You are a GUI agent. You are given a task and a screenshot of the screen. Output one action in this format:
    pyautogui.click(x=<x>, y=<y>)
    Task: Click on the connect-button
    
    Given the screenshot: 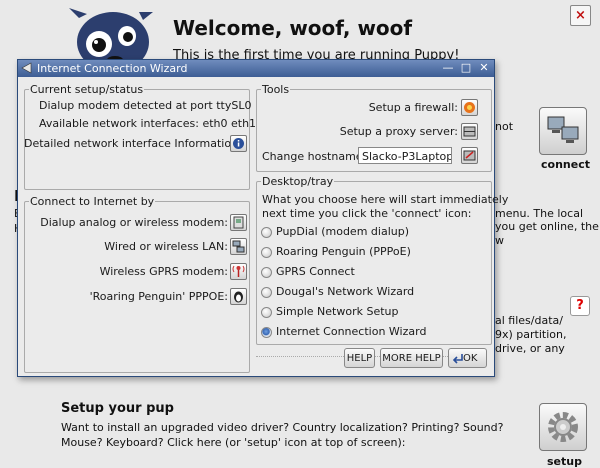 What is the action you would take?
    pyautogui.click(x=563, y=131)
    